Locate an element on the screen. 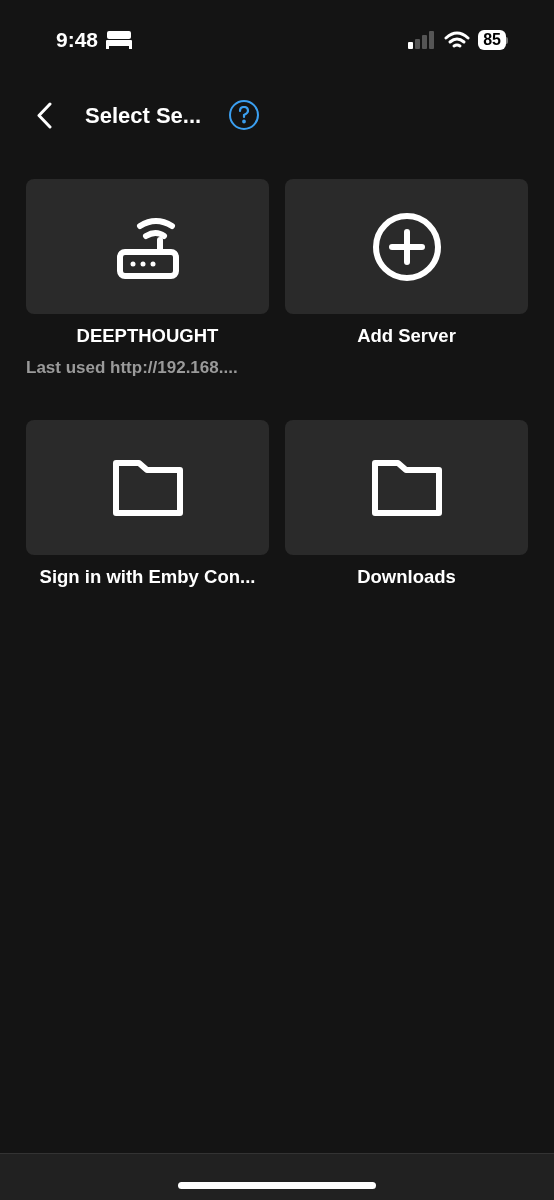 The image size is (554, 1200). signal-icon is located at coordinates (422, 40).